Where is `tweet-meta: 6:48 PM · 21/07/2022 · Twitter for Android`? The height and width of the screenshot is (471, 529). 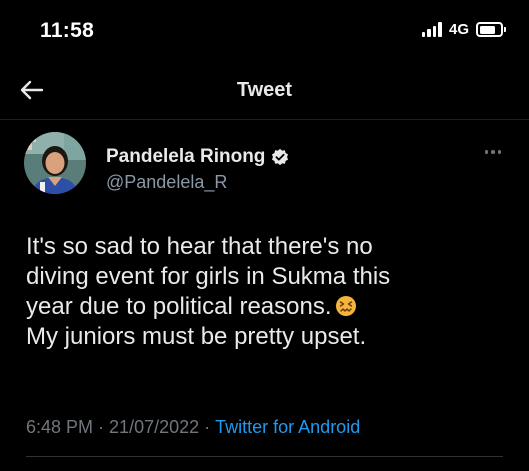 tweet-meta: 6:48 PM · 21/07/2022 · Twitter for Android is located at coordinates (193, 427).